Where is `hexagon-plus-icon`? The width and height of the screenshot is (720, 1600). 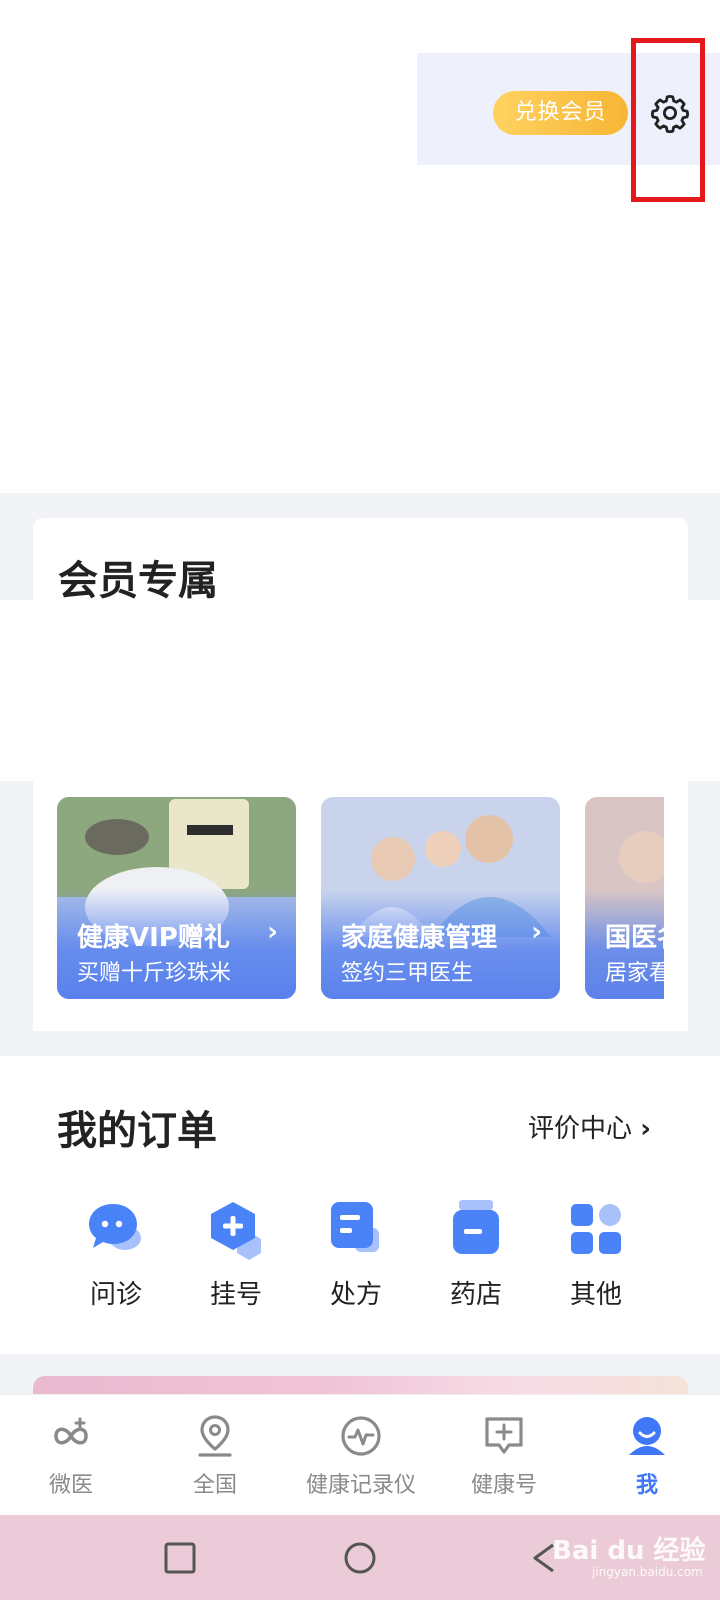
hexagon-plus-icon is located at coordinates (236, 1231).